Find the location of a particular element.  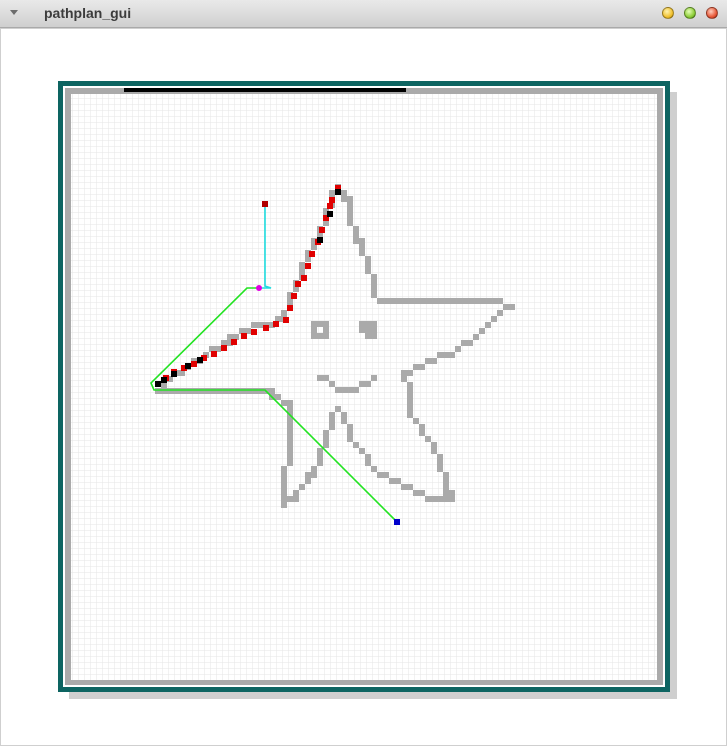

start-marker is located at coordinates (397, 522).